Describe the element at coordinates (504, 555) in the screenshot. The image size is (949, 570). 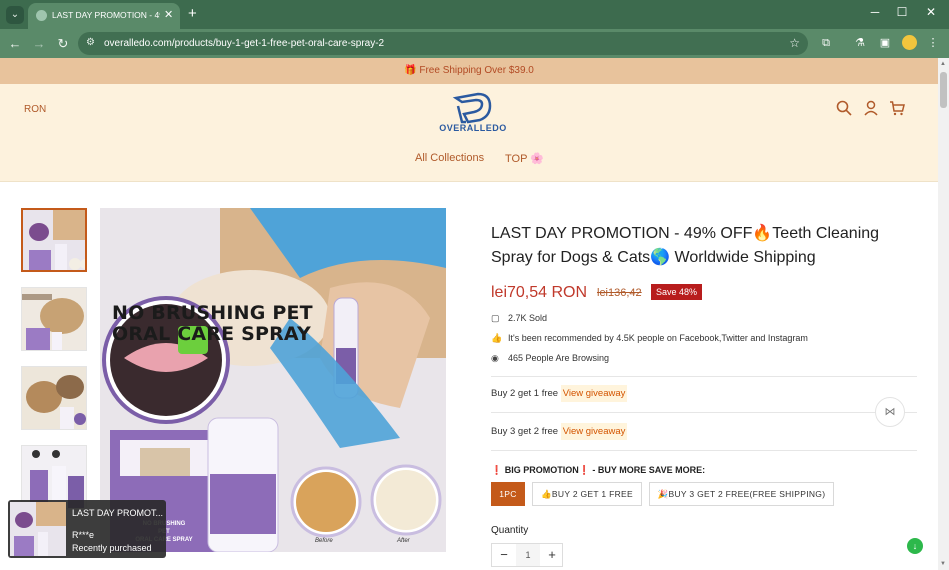
I see `quantity-decrease-button: −` at that location.